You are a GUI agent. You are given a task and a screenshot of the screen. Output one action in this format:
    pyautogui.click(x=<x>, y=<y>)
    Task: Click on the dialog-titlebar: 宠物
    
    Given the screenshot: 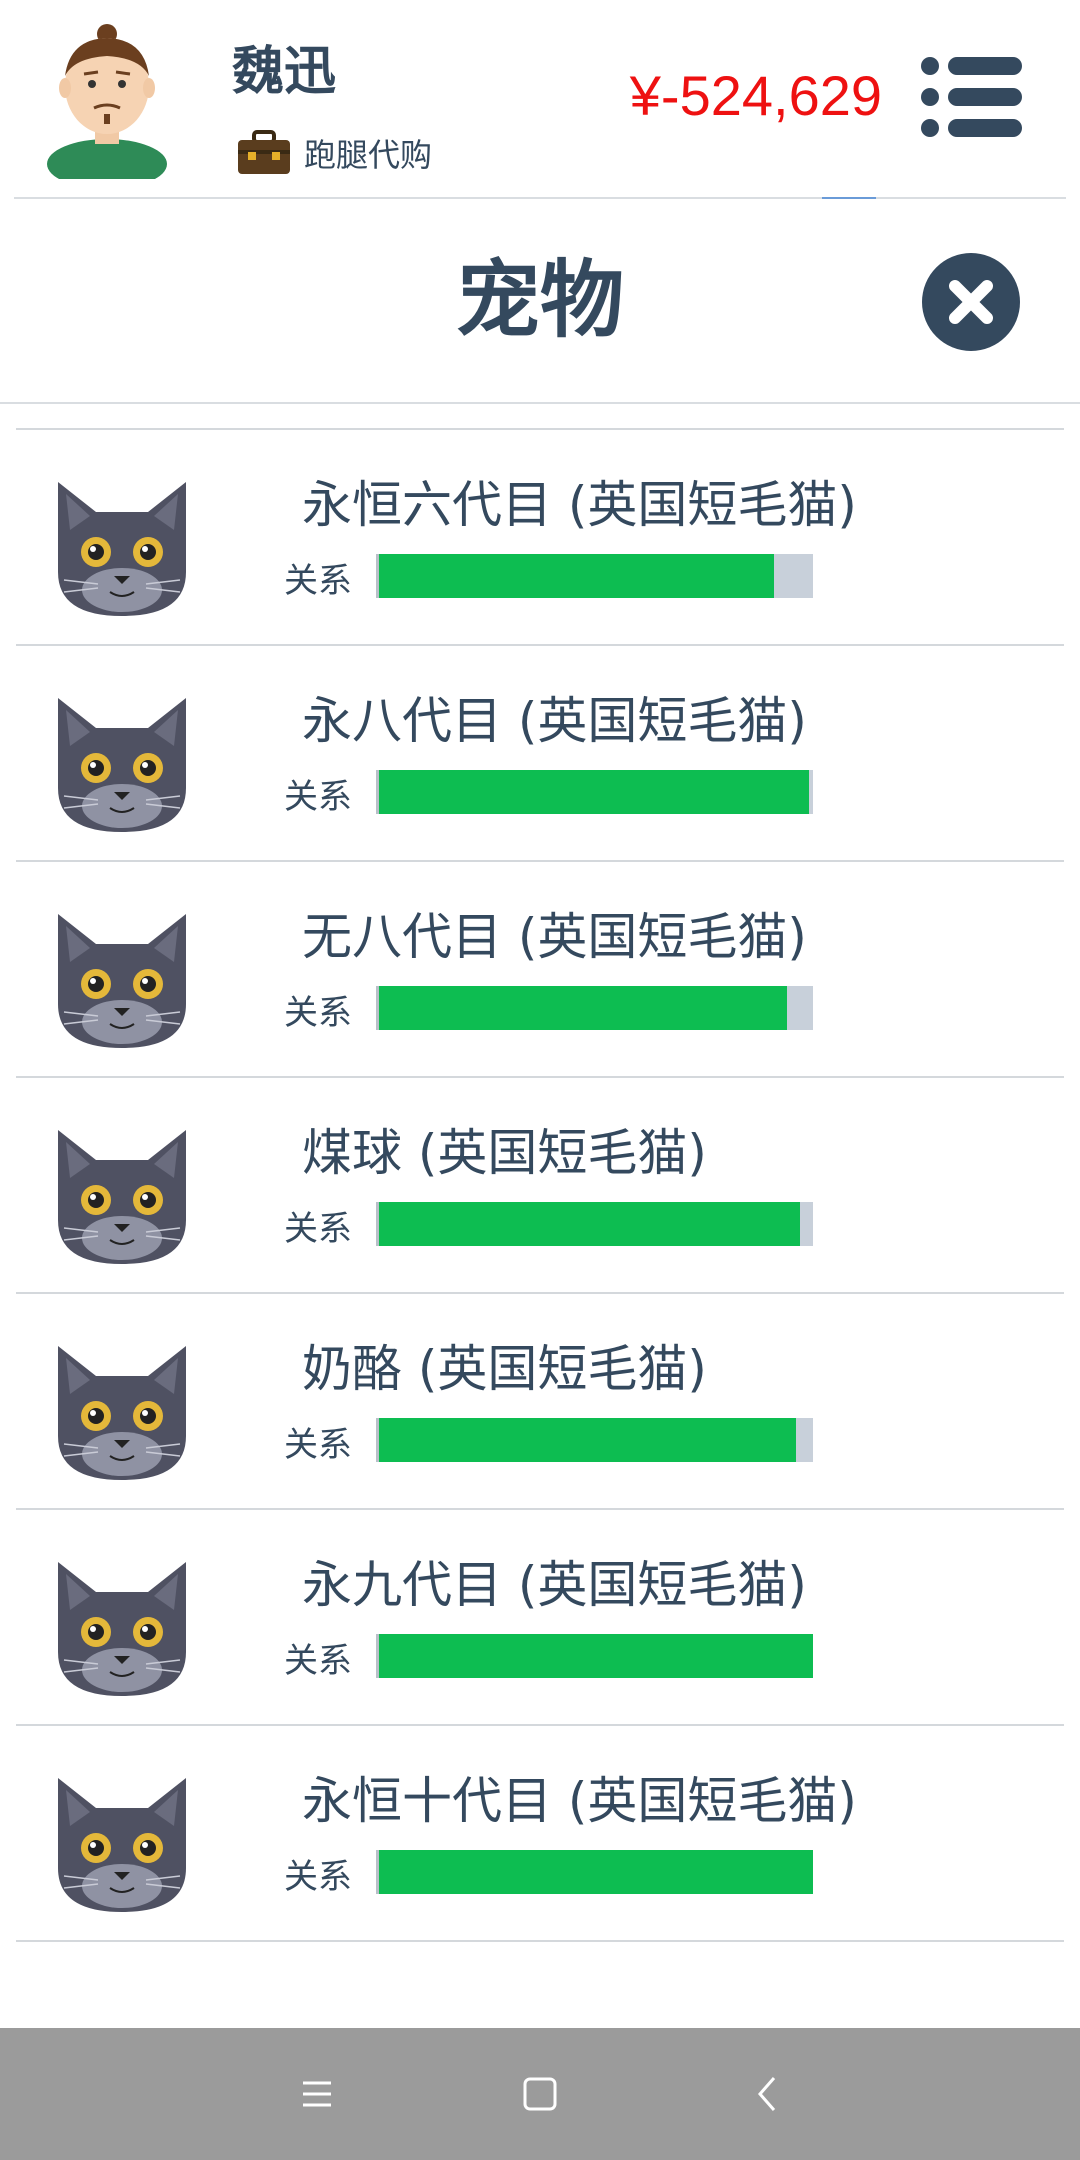 What is the action you would take?
    pyautogui.click(x=540, y=301)
    